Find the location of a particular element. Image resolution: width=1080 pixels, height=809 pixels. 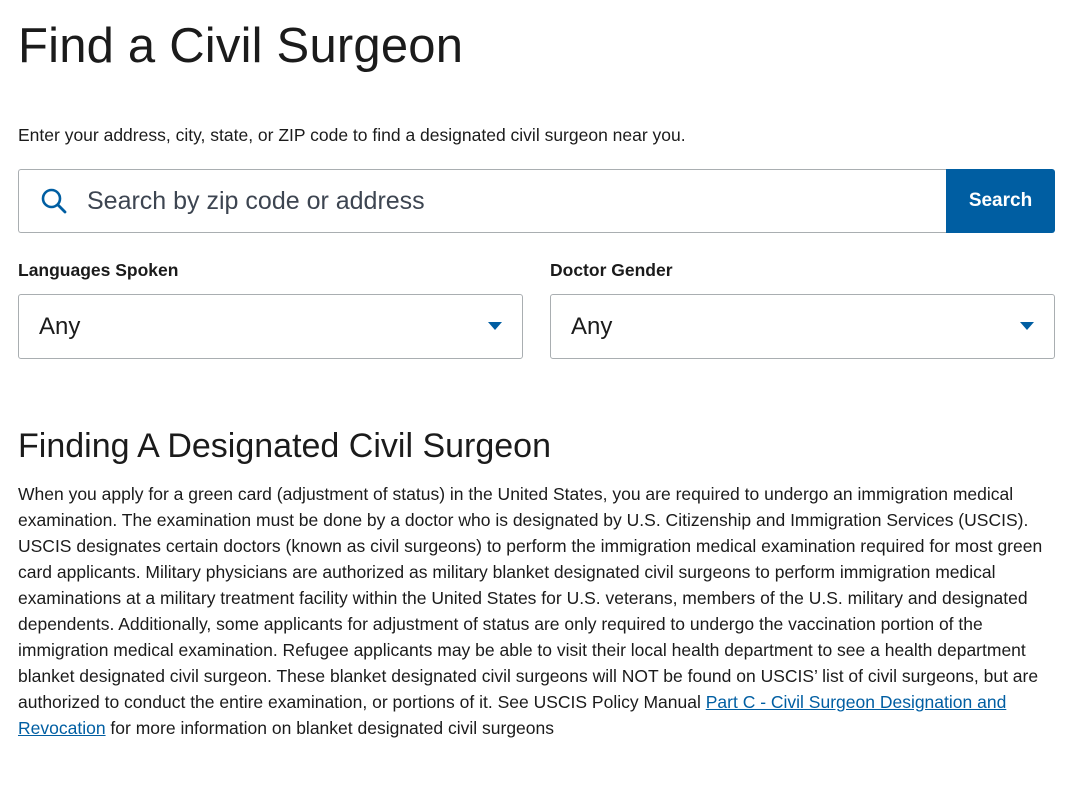

search-icon is located at coordinates (54, 201).